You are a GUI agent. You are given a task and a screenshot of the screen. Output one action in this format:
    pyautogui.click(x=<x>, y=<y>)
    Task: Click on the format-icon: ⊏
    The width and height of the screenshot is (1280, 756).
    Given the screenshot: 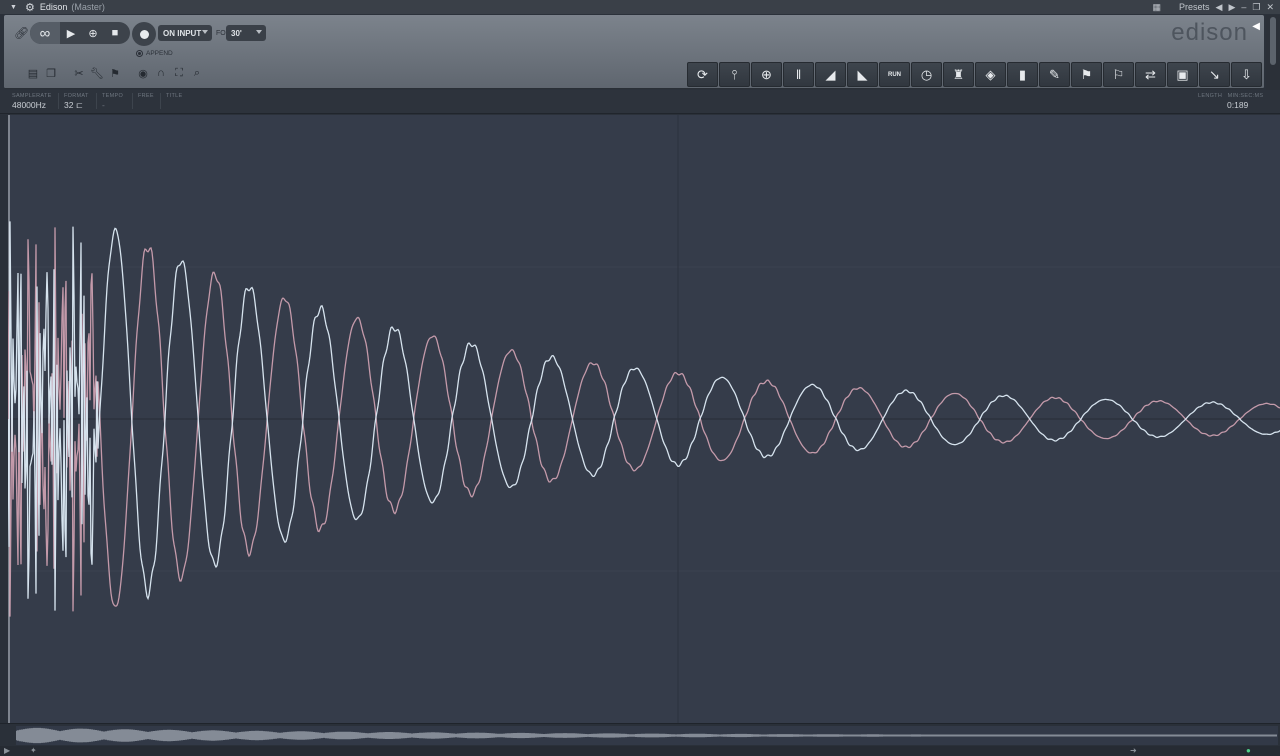 What is the action you would take?
    pyautogui.click(x=79, y=105)
    